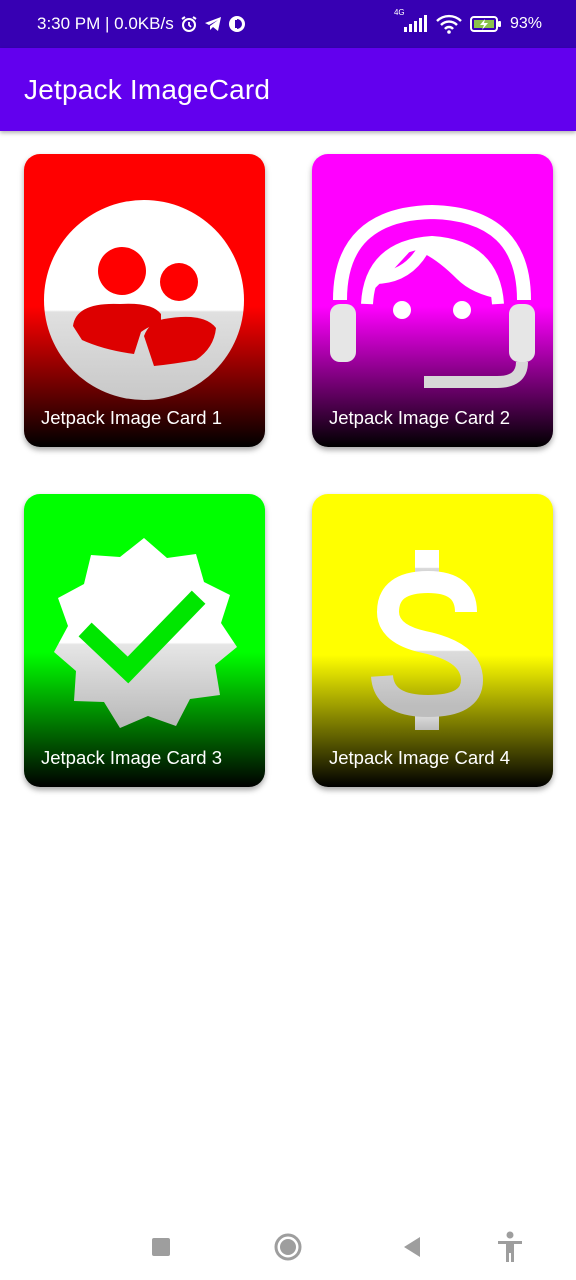  I want to click on card-1-caption: Jetpack Image Card 1, so click(131, 417).